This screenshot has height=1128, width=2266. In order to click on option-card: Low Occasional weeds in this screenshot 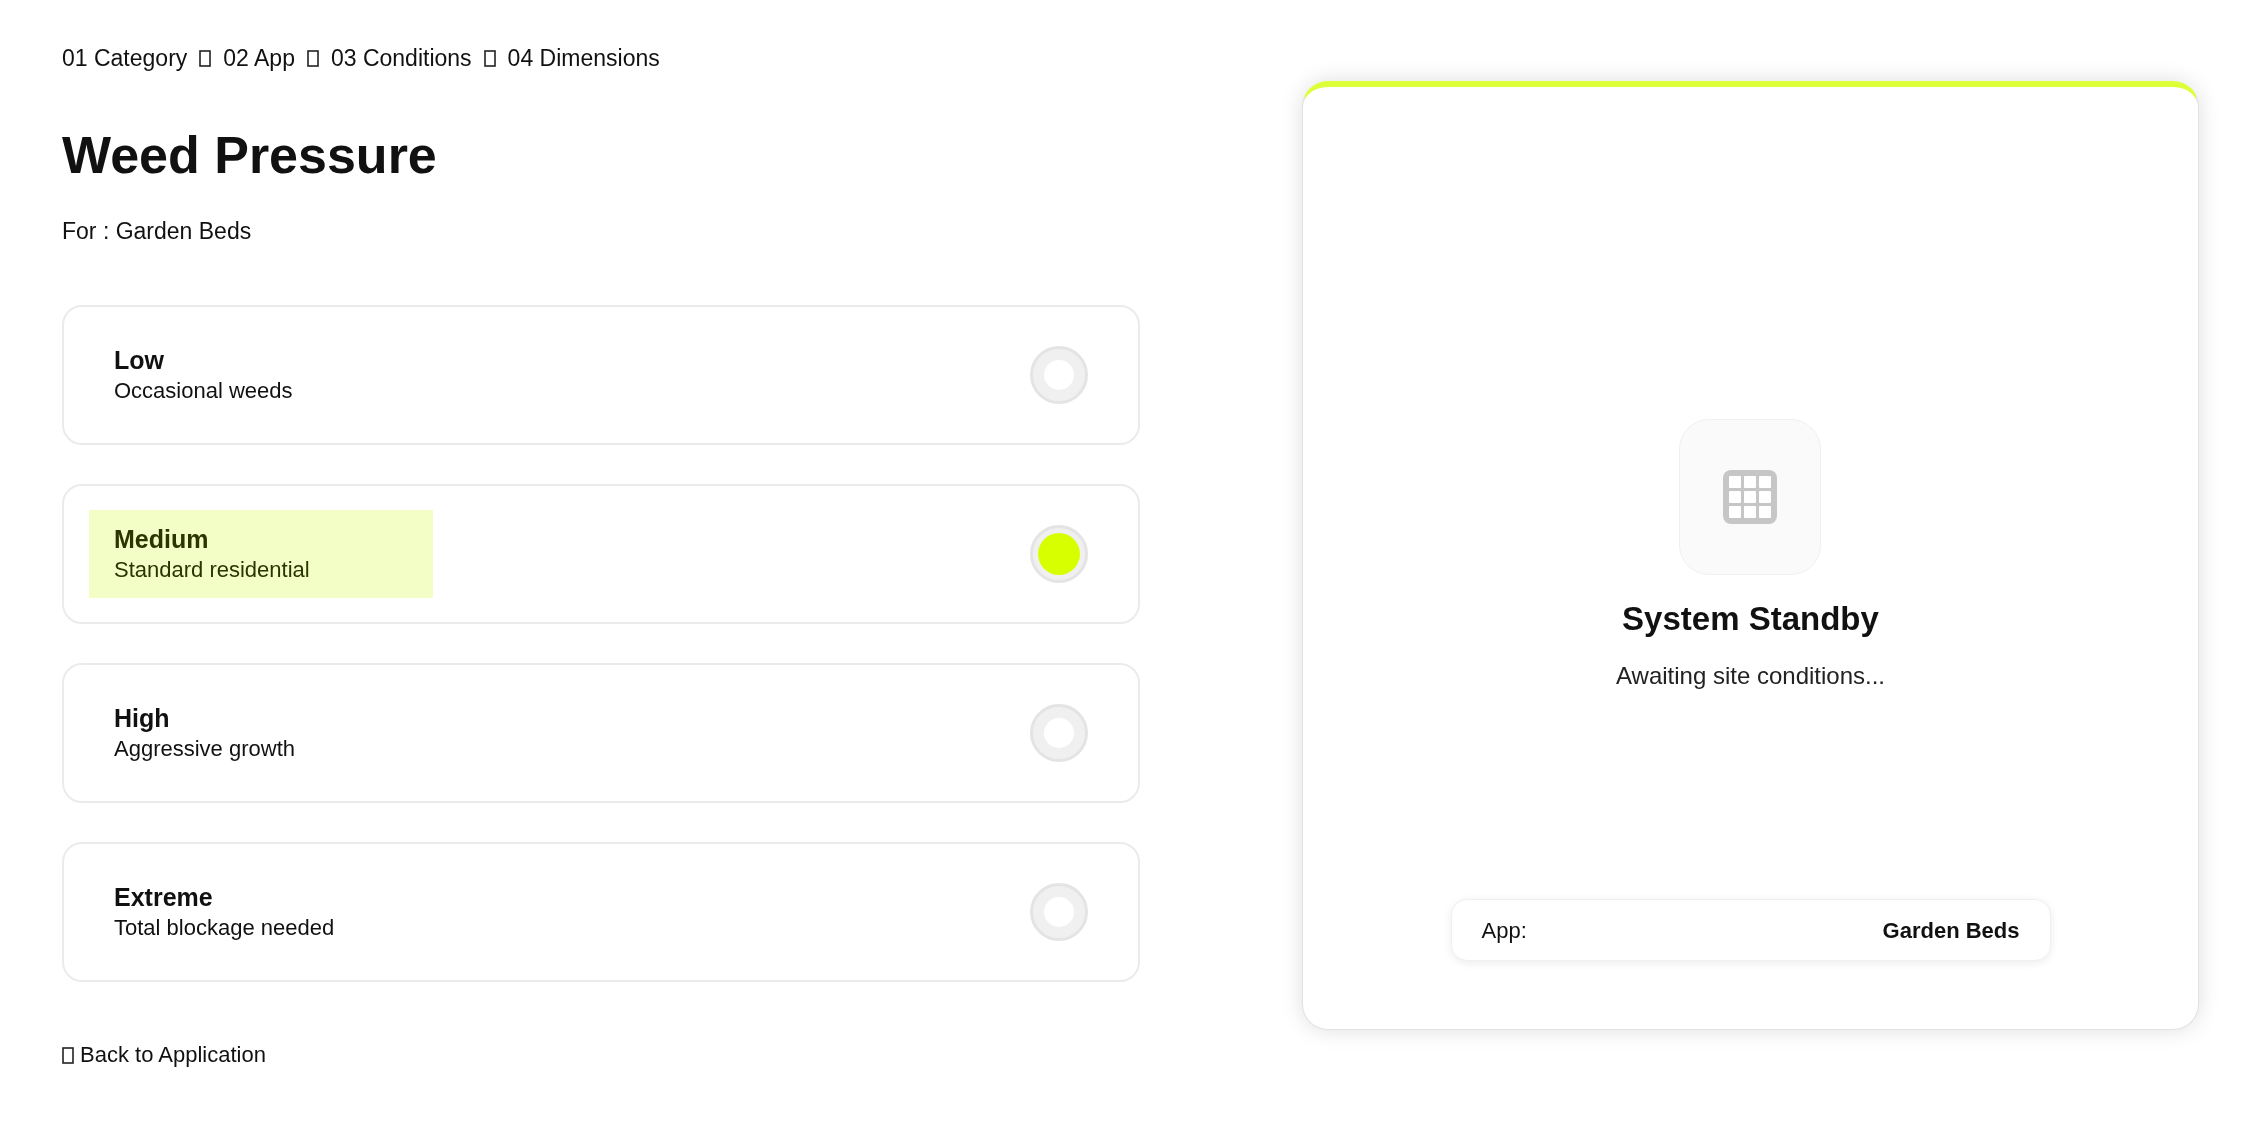, I will do `click(601, 375)`.